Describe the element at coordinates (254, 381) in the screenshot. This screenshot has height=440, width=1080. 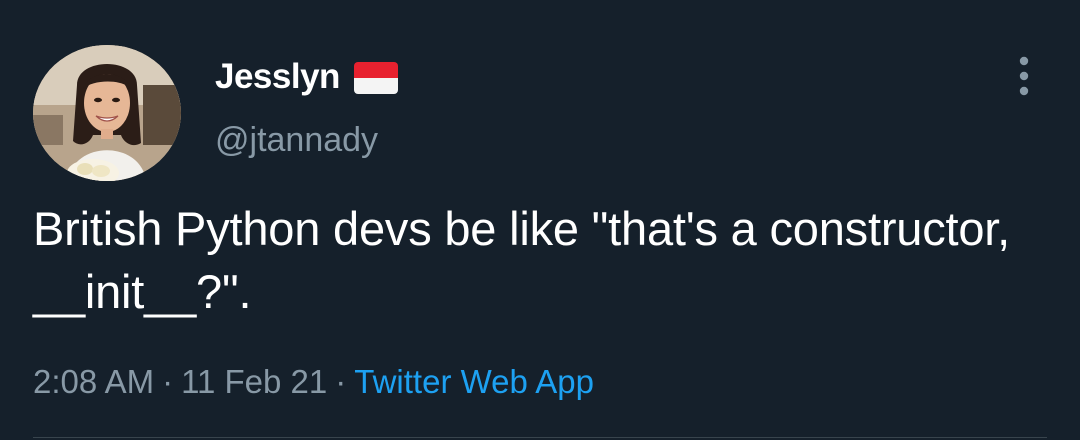
I see `tweet-date: 11 Feb 21` at that location.